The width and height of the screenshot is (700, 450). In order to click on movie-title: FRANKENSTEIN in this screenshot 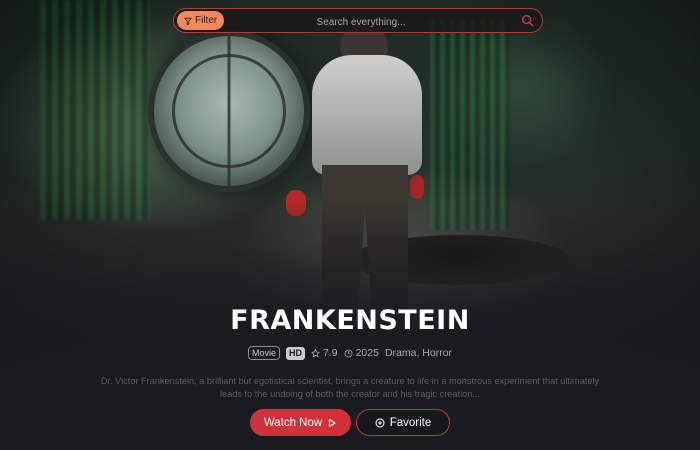, I will do `click(350, 320)`.